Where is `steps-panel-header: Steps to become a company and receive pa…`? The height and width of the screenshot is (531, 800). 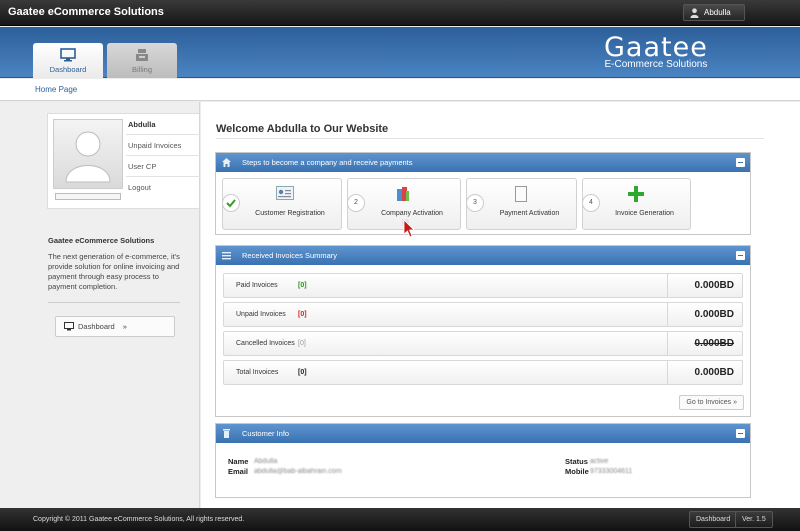
steps-panel-header: Steps to become a company and receive pa… is located at coordinates (483, 162).